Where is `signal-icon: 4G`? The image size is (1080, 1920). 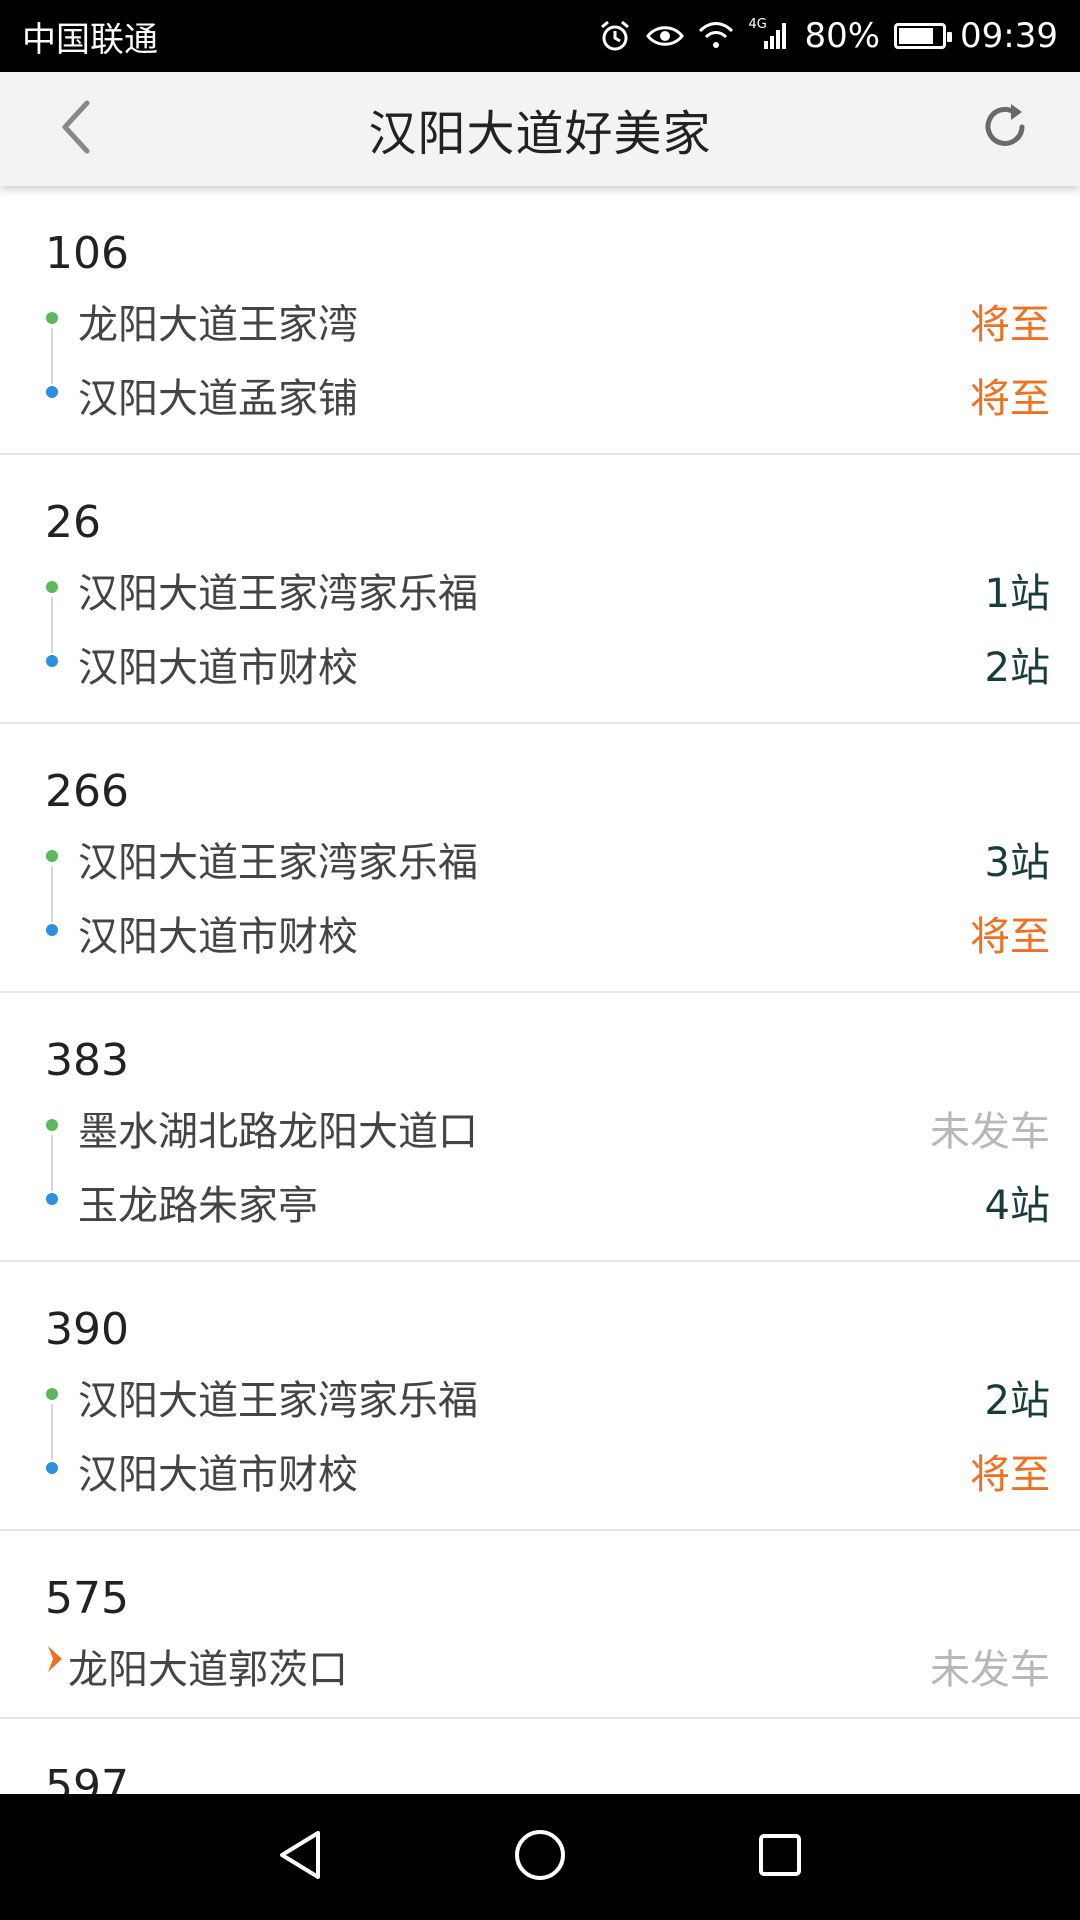
signal-icon: 4G is located at coordinates (769, 34).